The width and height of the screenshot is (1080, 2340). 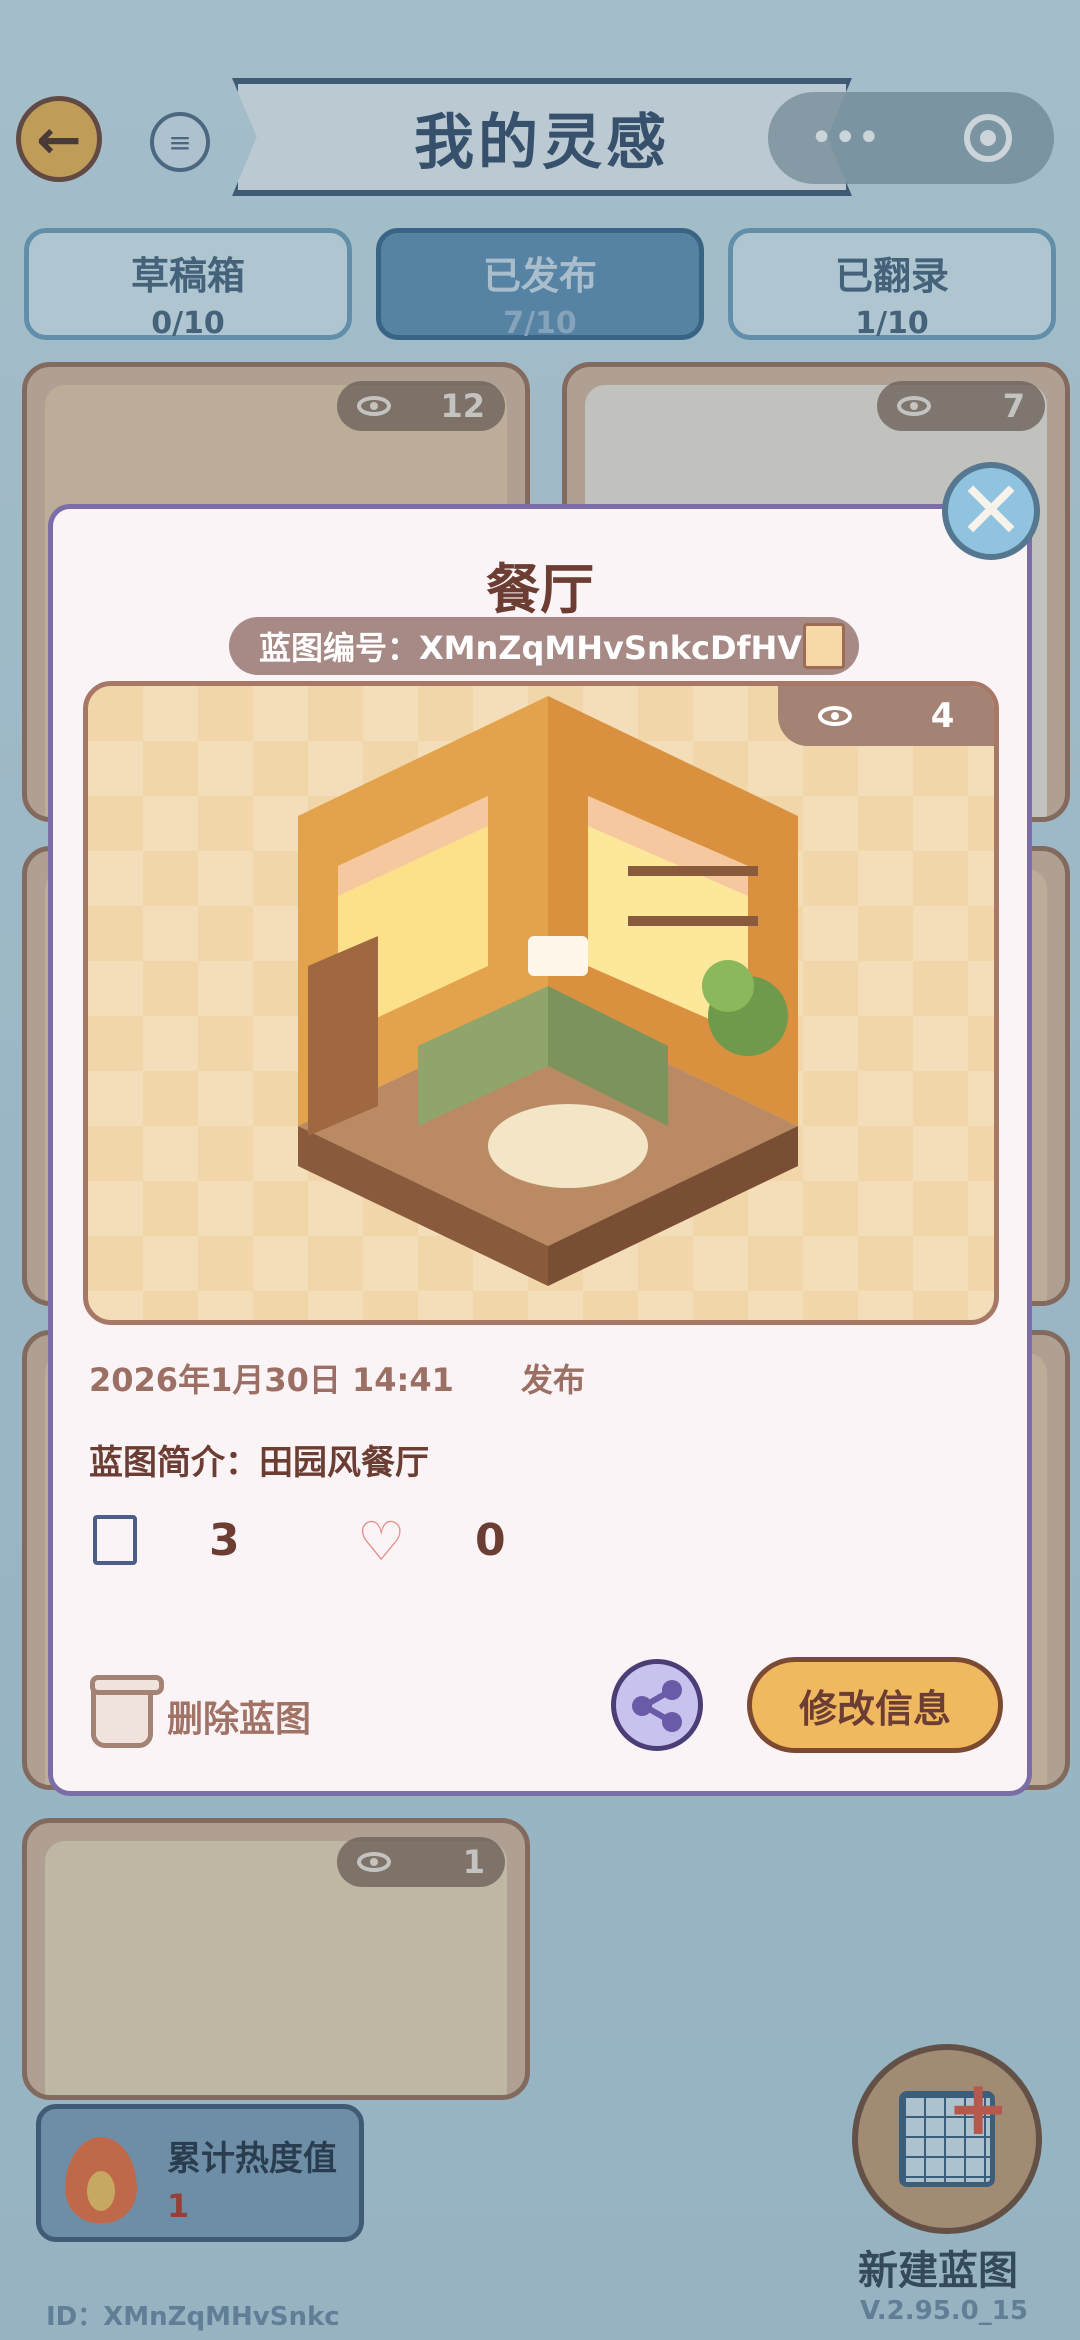 I want to click on eye-icon, so click(x=834, y=716).